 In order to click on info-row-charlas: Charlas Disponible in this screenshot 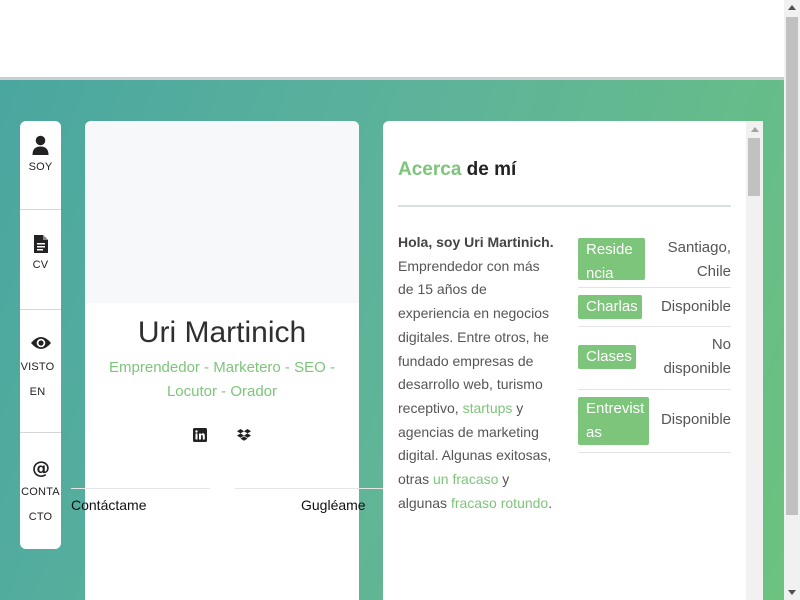, I will do `click(654, 307)`.